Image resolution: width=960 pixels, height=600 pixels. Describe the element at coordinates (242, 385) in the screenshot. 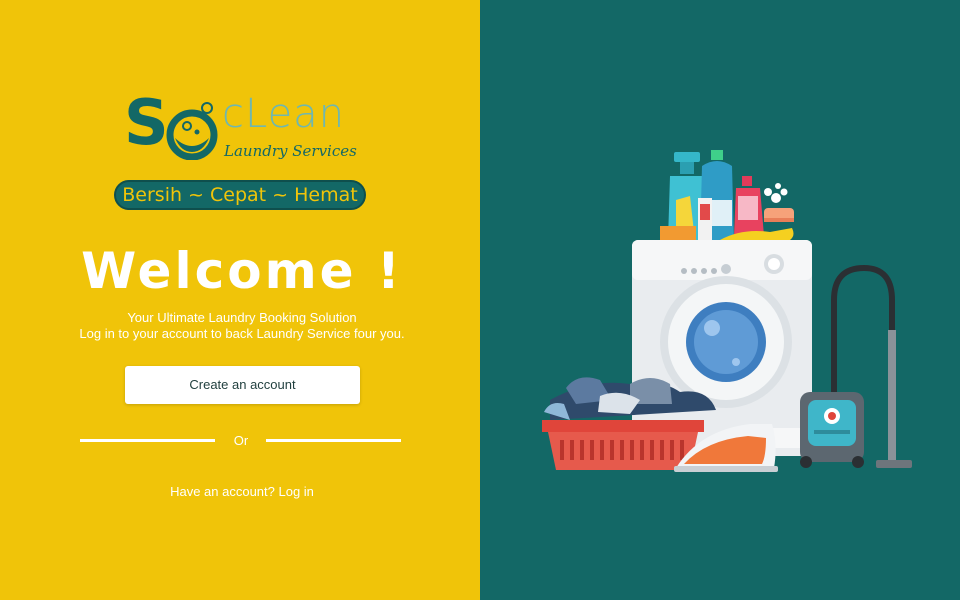

I see `create-account-button: Create an account` at that location.